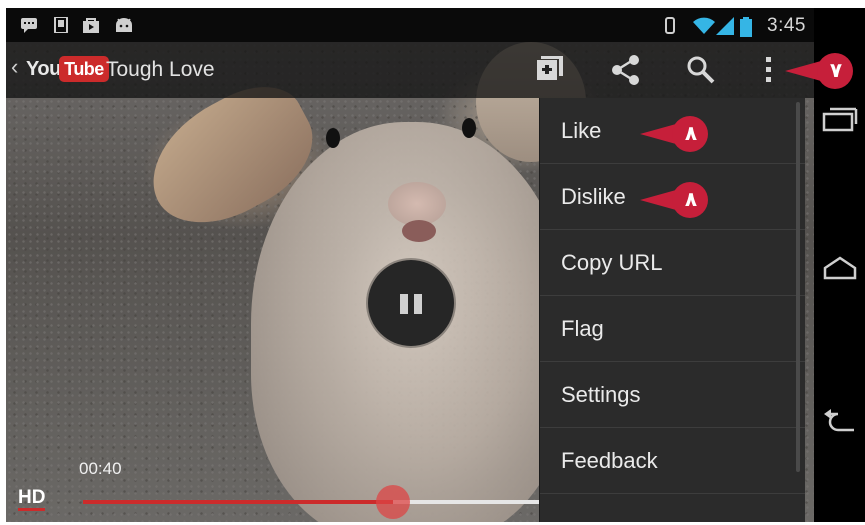  I want to click on back-icon, so click(840, 421).